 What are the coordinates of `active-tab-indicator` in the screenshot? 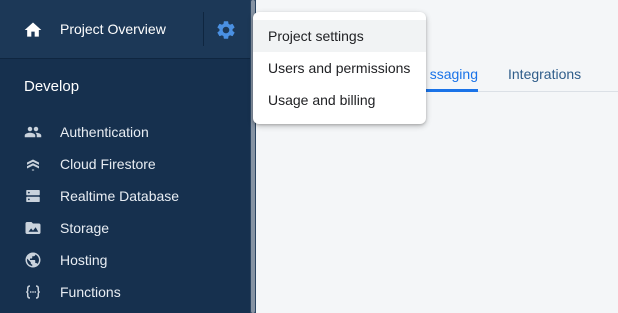 It's located at (452, 90).